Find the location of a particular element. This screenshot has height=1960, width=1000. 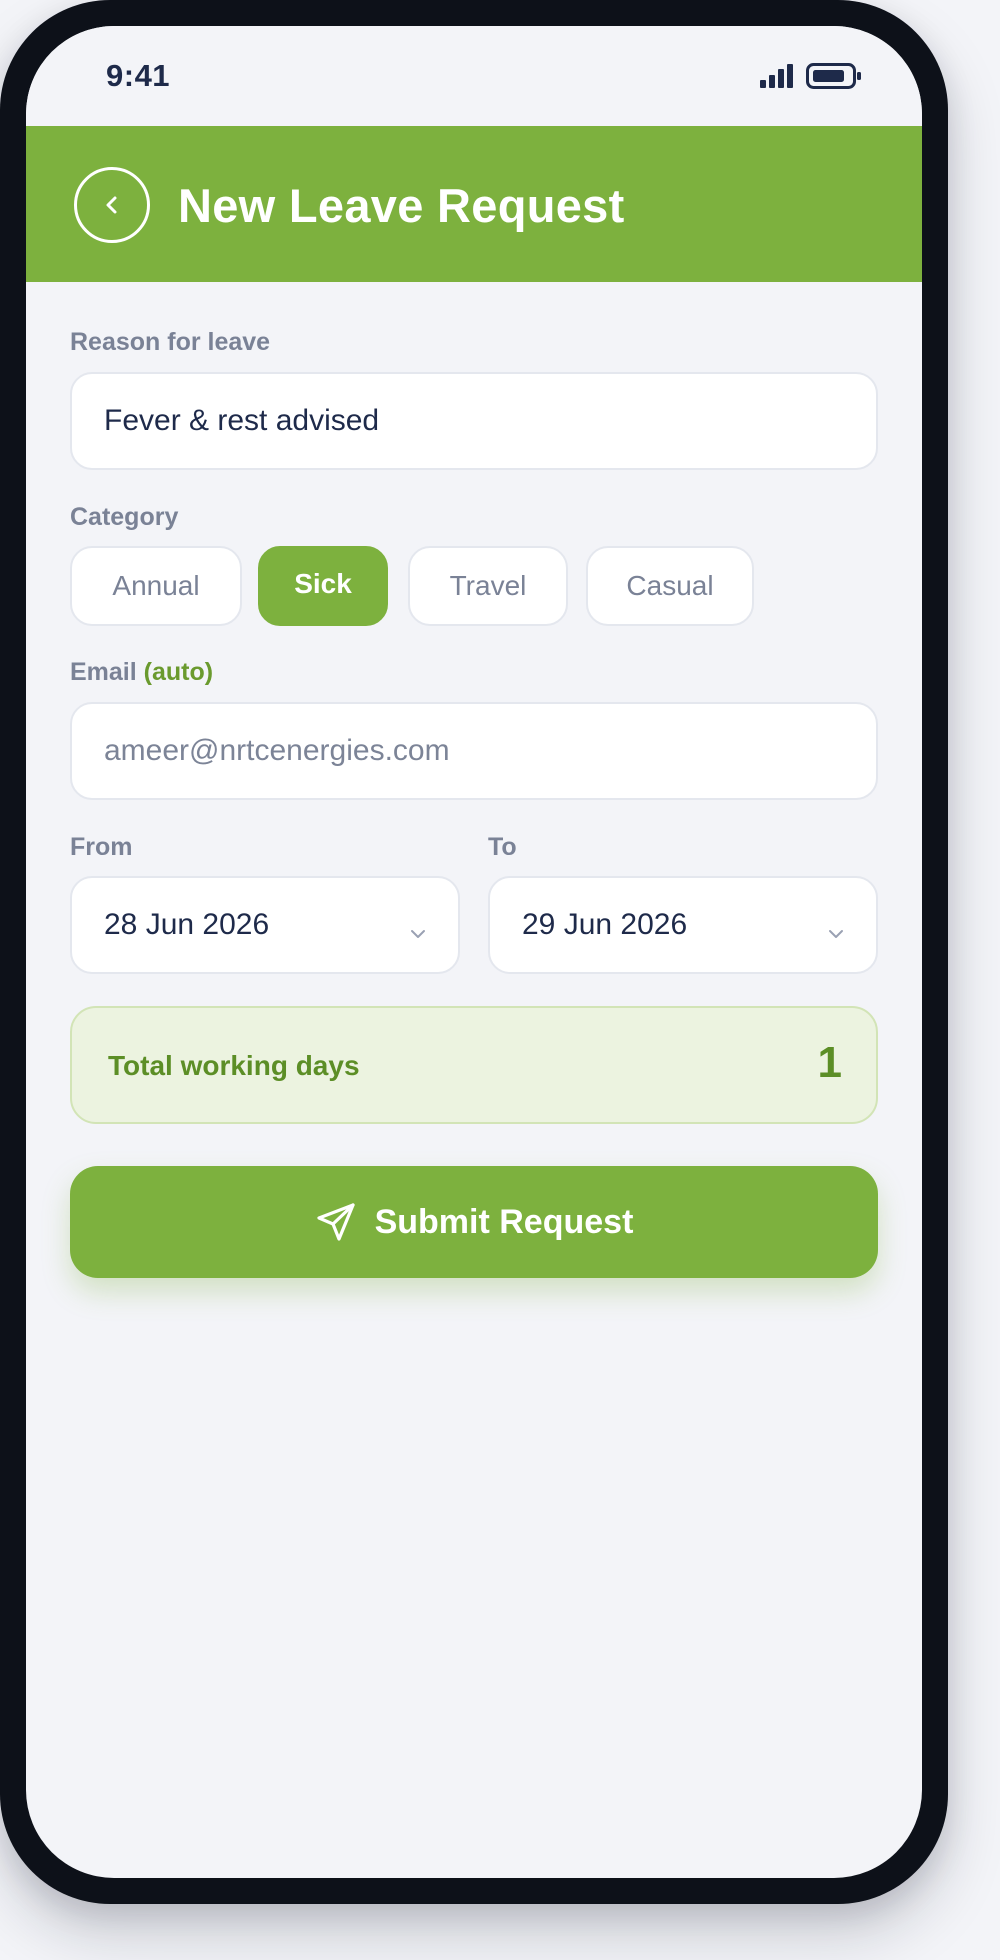

working-days-summary: Total working days 1 is located at coordinates (474, 1065).